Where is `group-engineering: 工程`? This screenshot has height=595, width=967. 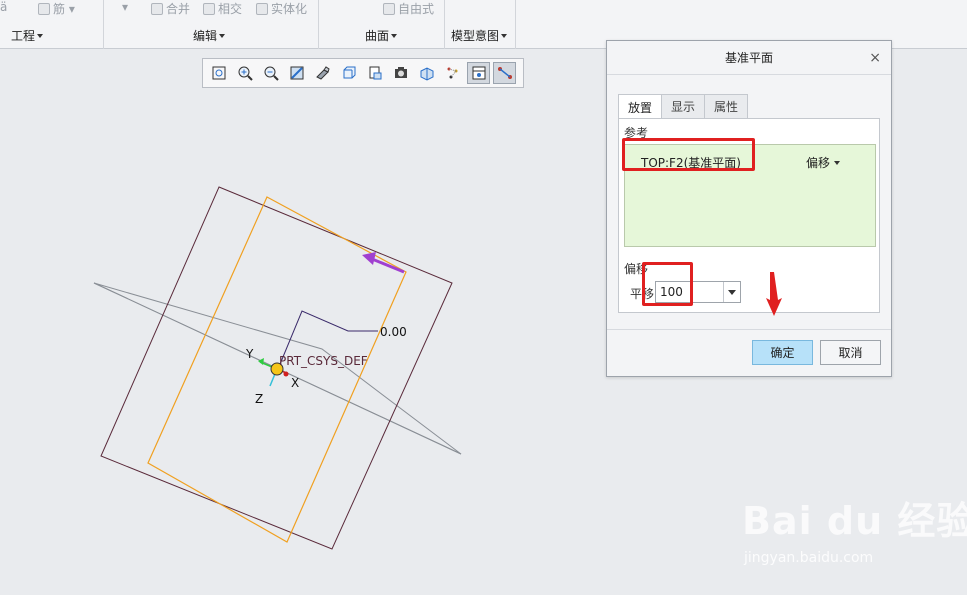 group-engineering: 工程 is located at coordinates (27, 35).